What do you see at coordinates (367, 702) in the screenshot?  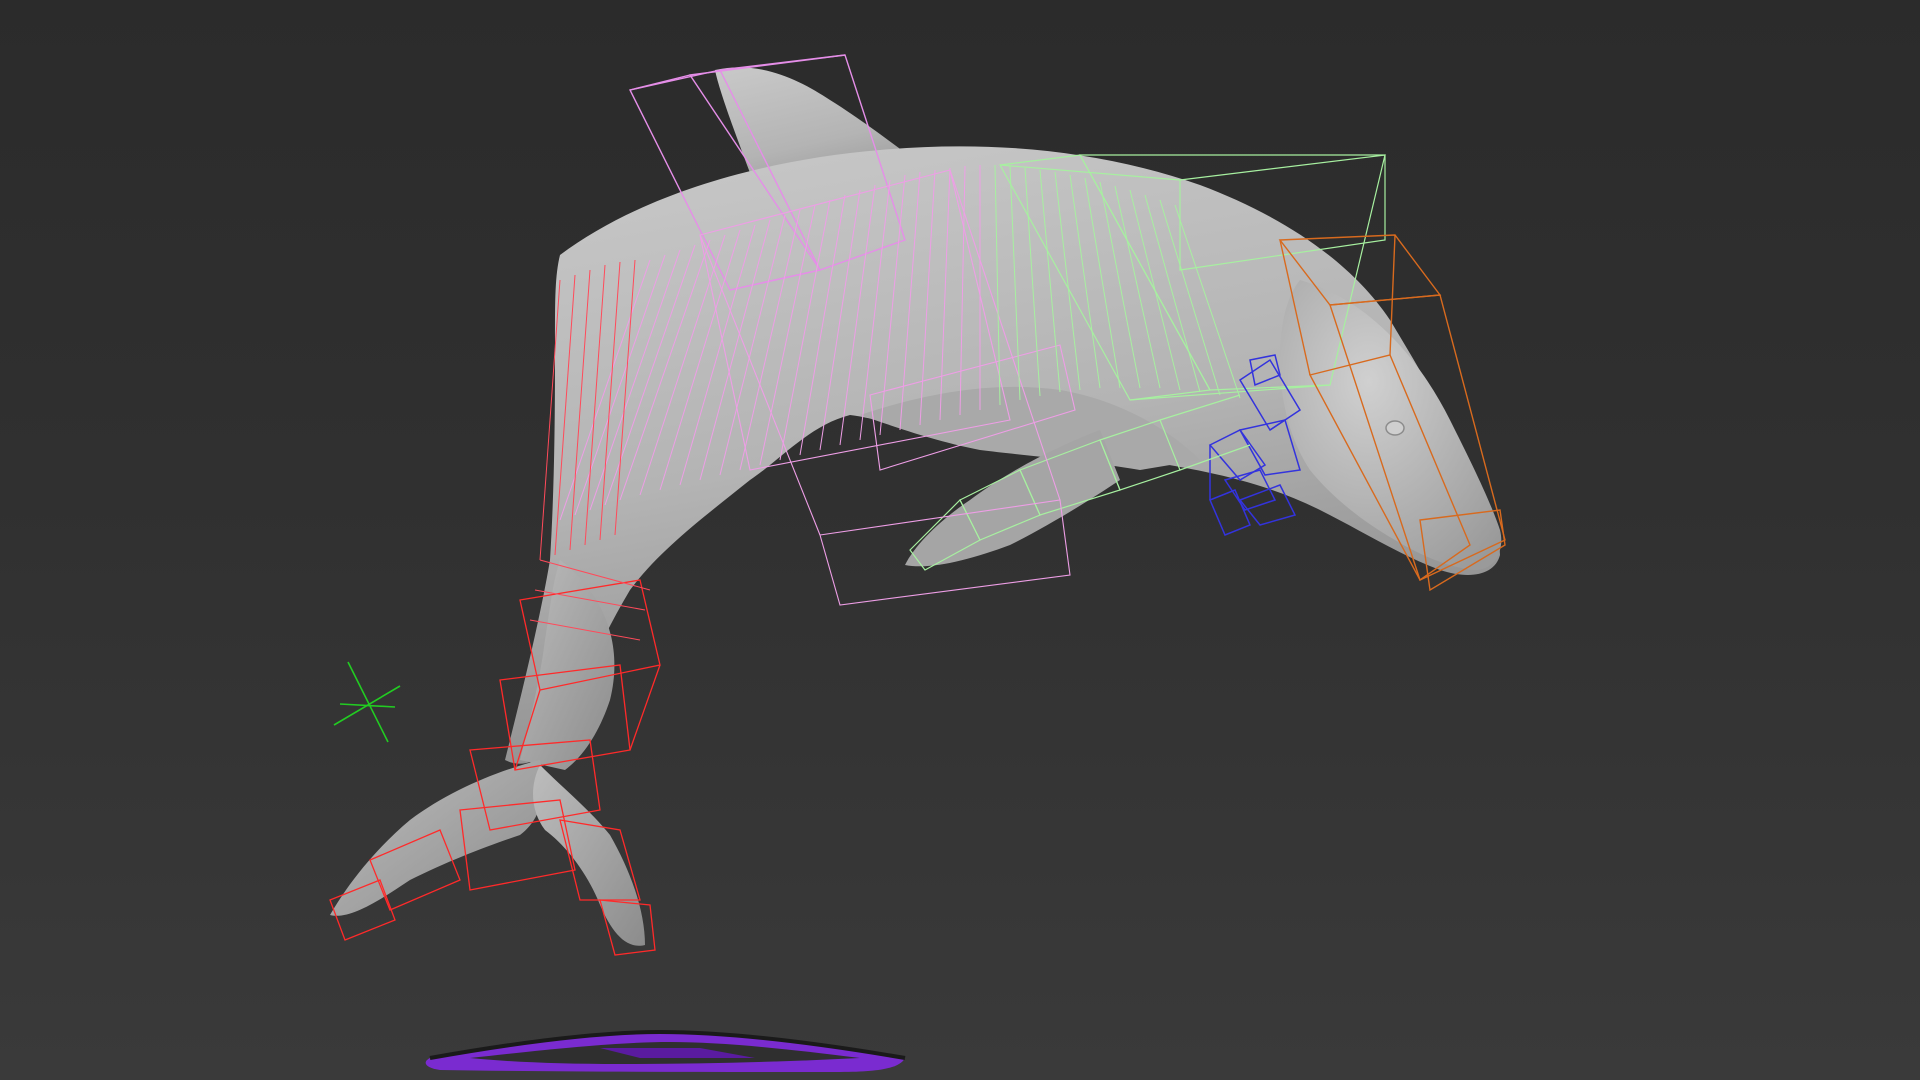 I see `point-helper` at bounding box center [367, 702].